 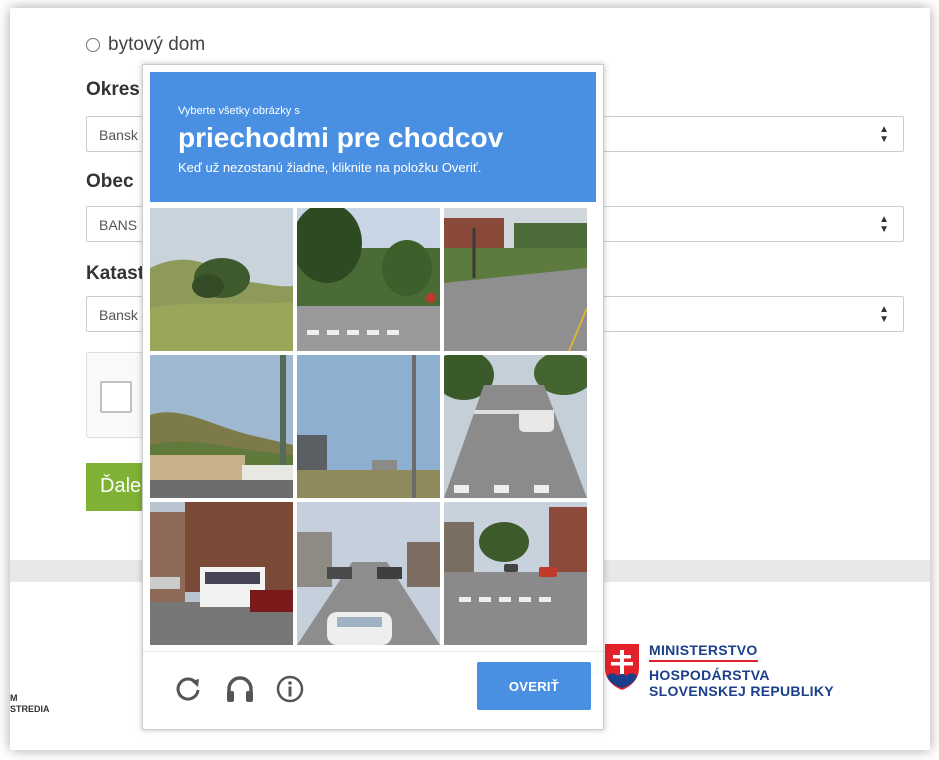 I want to click on captcha-target: priechodmi pre chodcov, so click(x=341, y=137).